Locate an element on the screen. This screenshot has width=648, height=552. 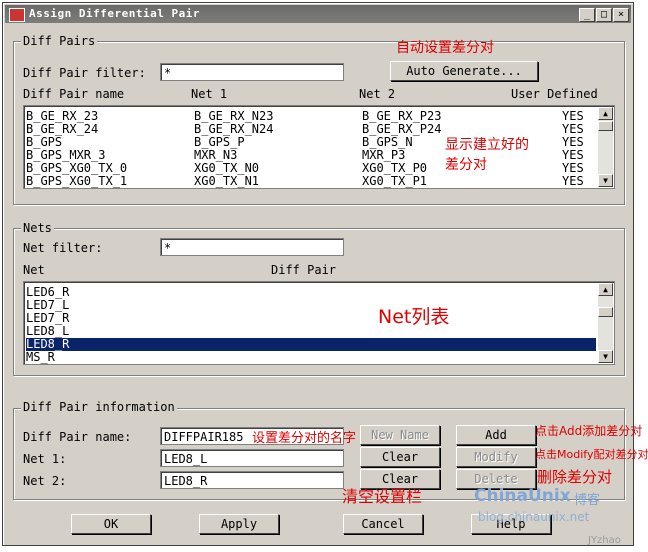
diff-pair-filter-label: Diff Pair filter: is located at coordinates (84, 73).